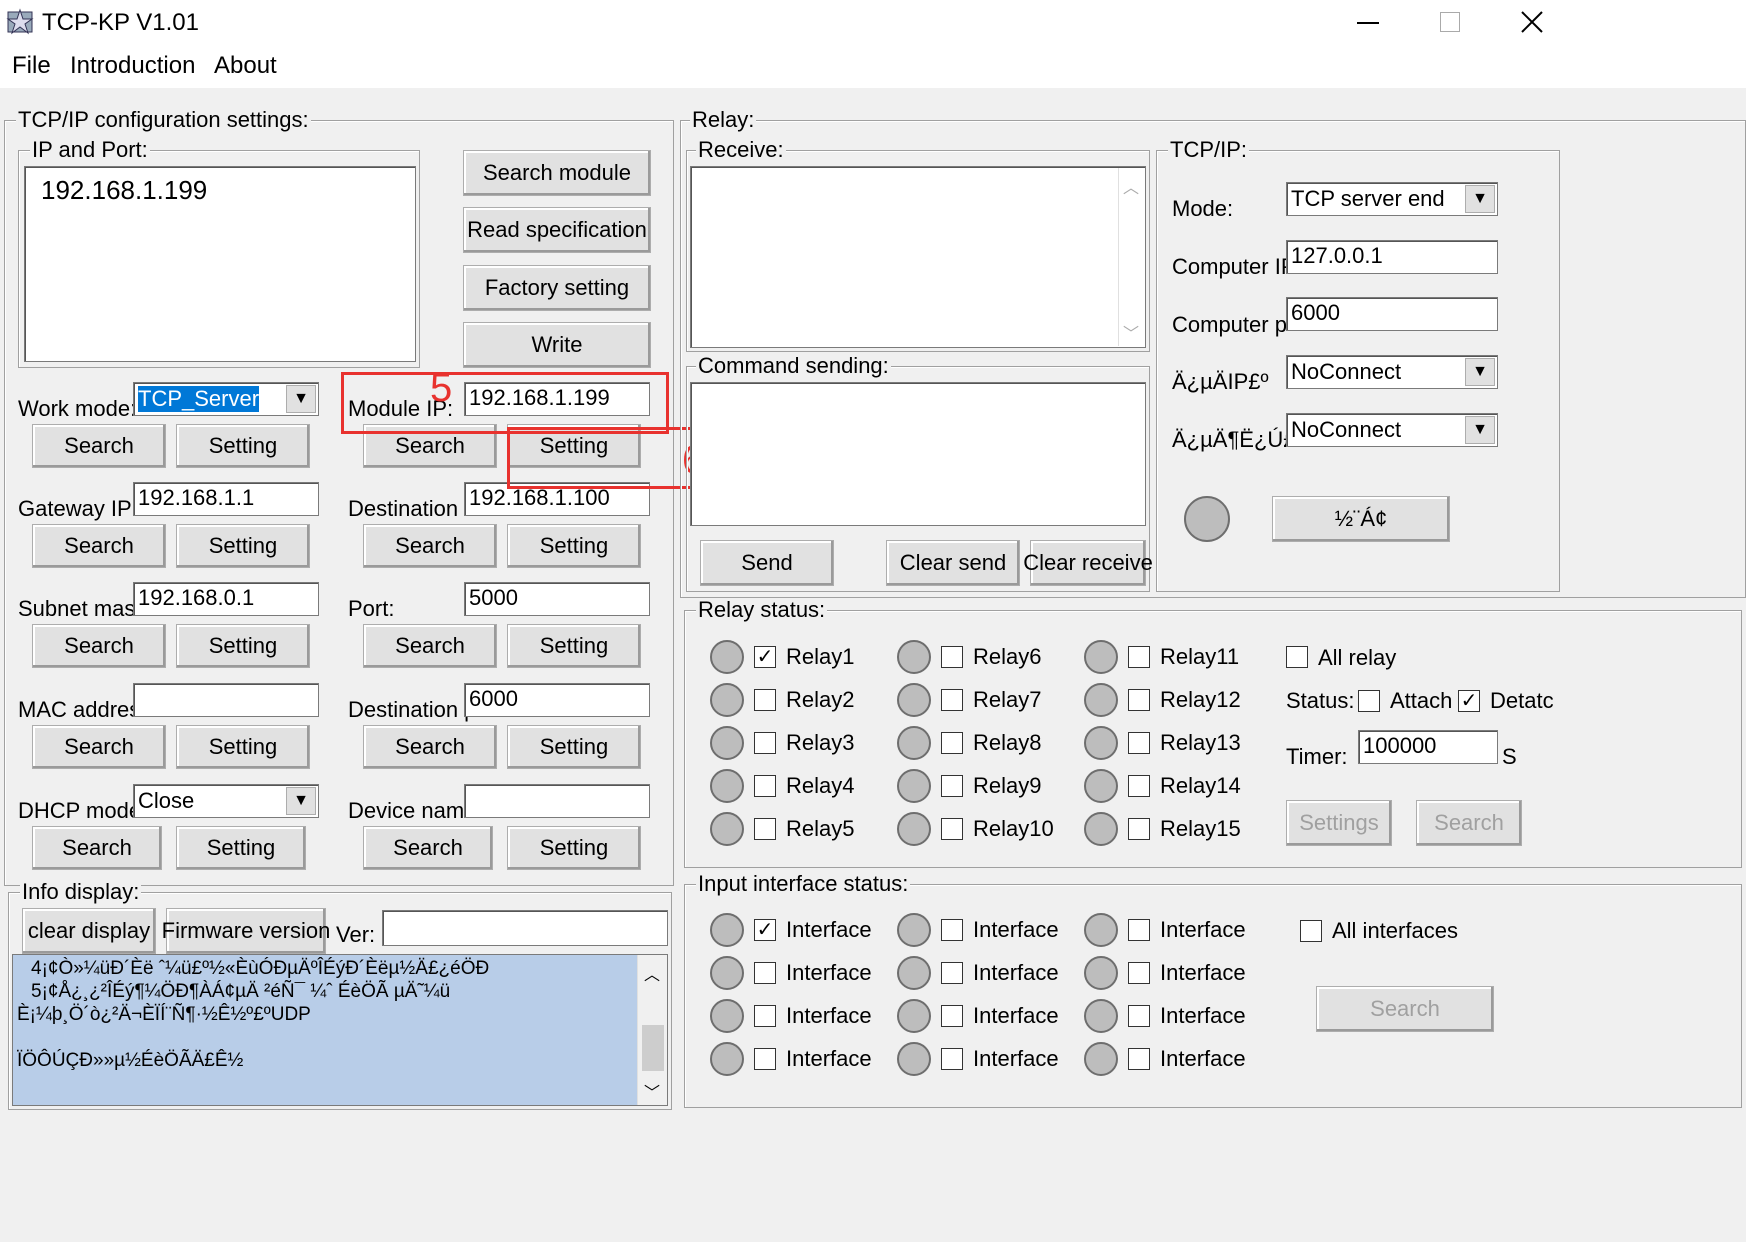 This screenshot has width=1746, height=1242. I want to click on destination-search-button: Search, so click(430, 546).